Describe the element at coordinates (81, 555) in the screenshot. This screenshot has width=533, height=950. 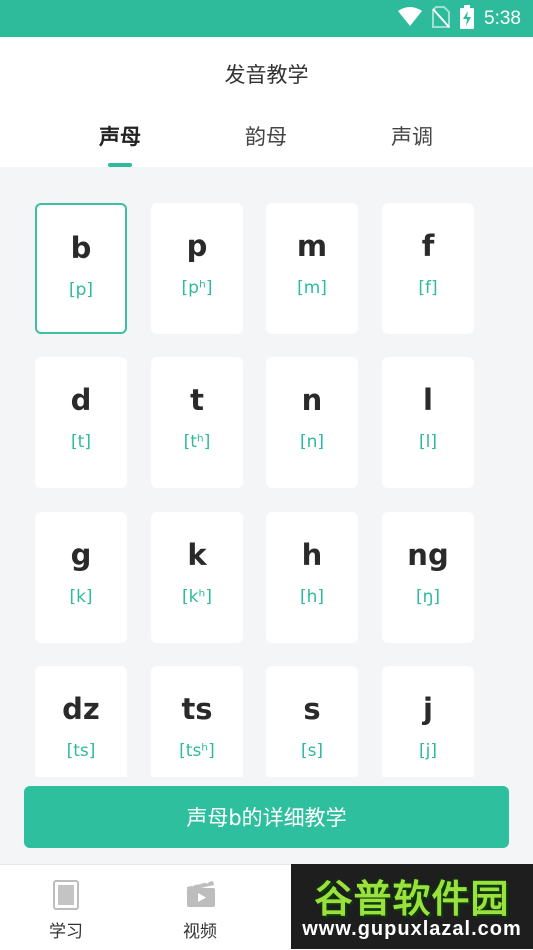
I see `initial-letter: g` at that location.